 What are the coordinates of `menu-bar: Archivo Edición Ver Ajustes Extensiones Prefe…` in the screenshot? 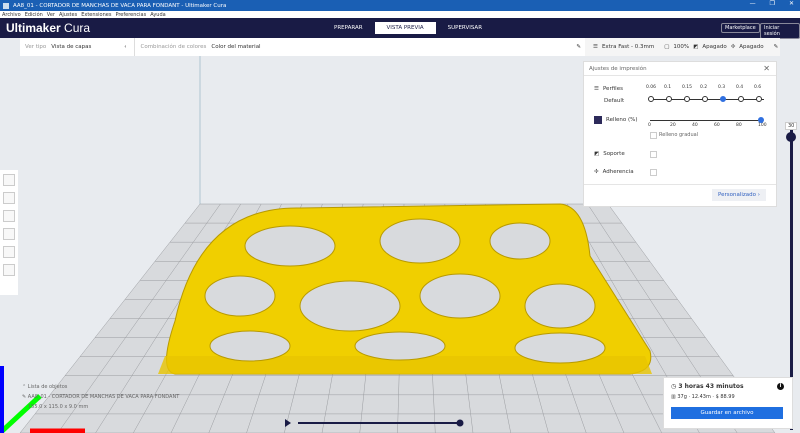 It's located at (400, 14).